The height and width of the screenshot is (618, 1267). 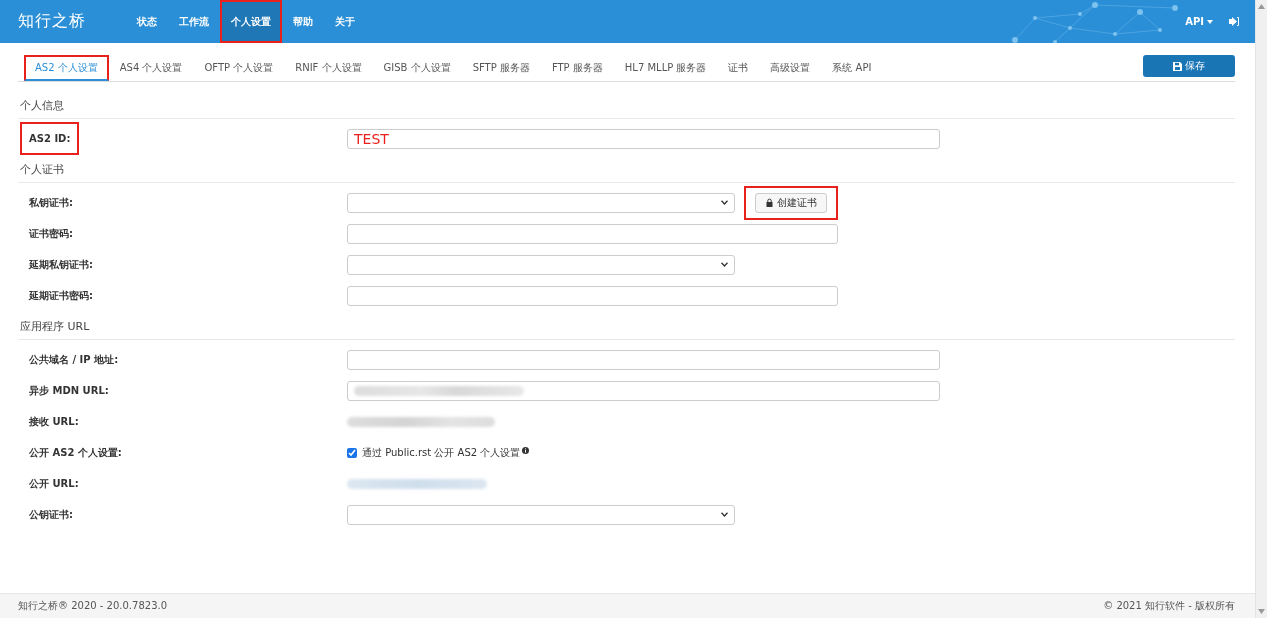 What do you see at coordinates (52, 21) in the screenshot?
I see `logo: 知行之桥` at bounding box center [52, 21].